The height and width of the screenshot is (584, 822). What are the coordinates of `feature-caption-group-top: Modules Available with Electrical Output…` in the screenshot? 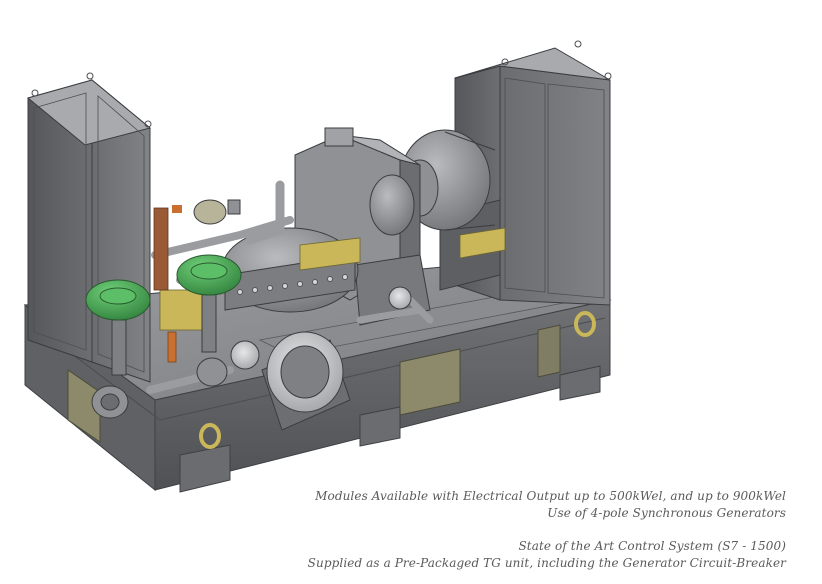 It's located at (550, 505).